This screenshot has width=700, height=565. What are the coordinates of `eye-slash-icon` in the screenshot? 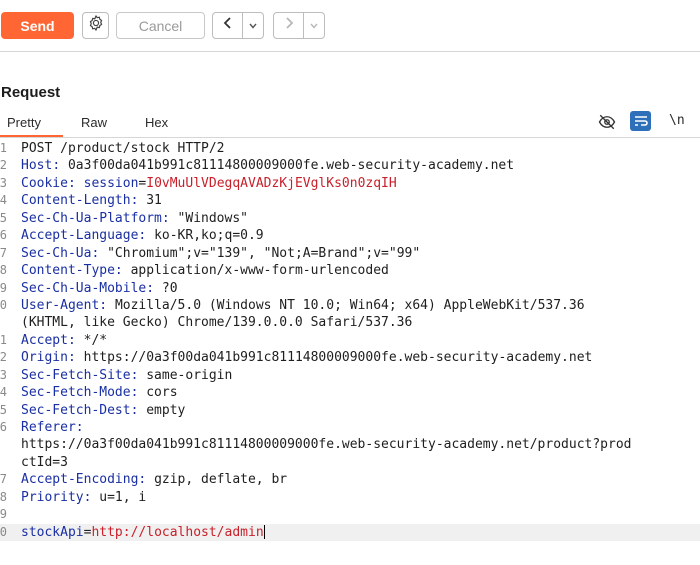 It's located at (607, 122).